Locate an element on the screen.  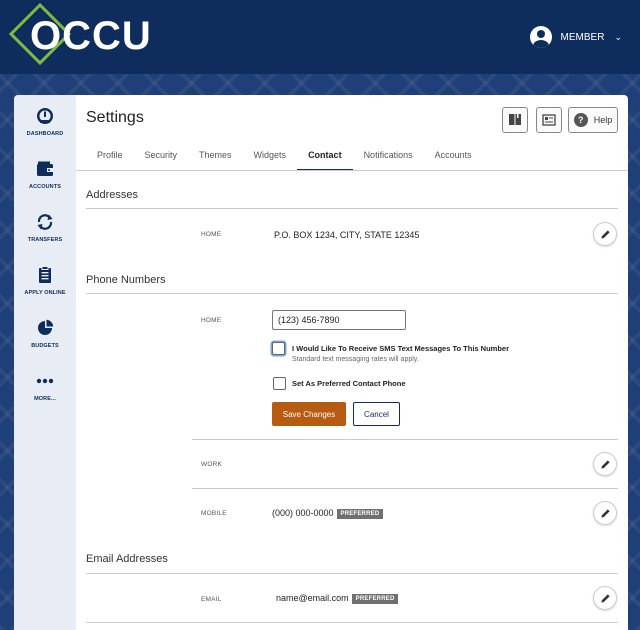
tab-contact: Contact is located at coordinates (325, 157).